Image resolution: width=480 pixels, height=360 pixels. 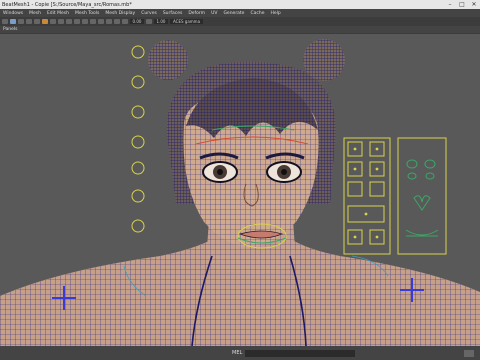 What do you see at coordinates (37, 21) in the screenshot?
I see `magnet-icon` at bounding box center [37, 21].